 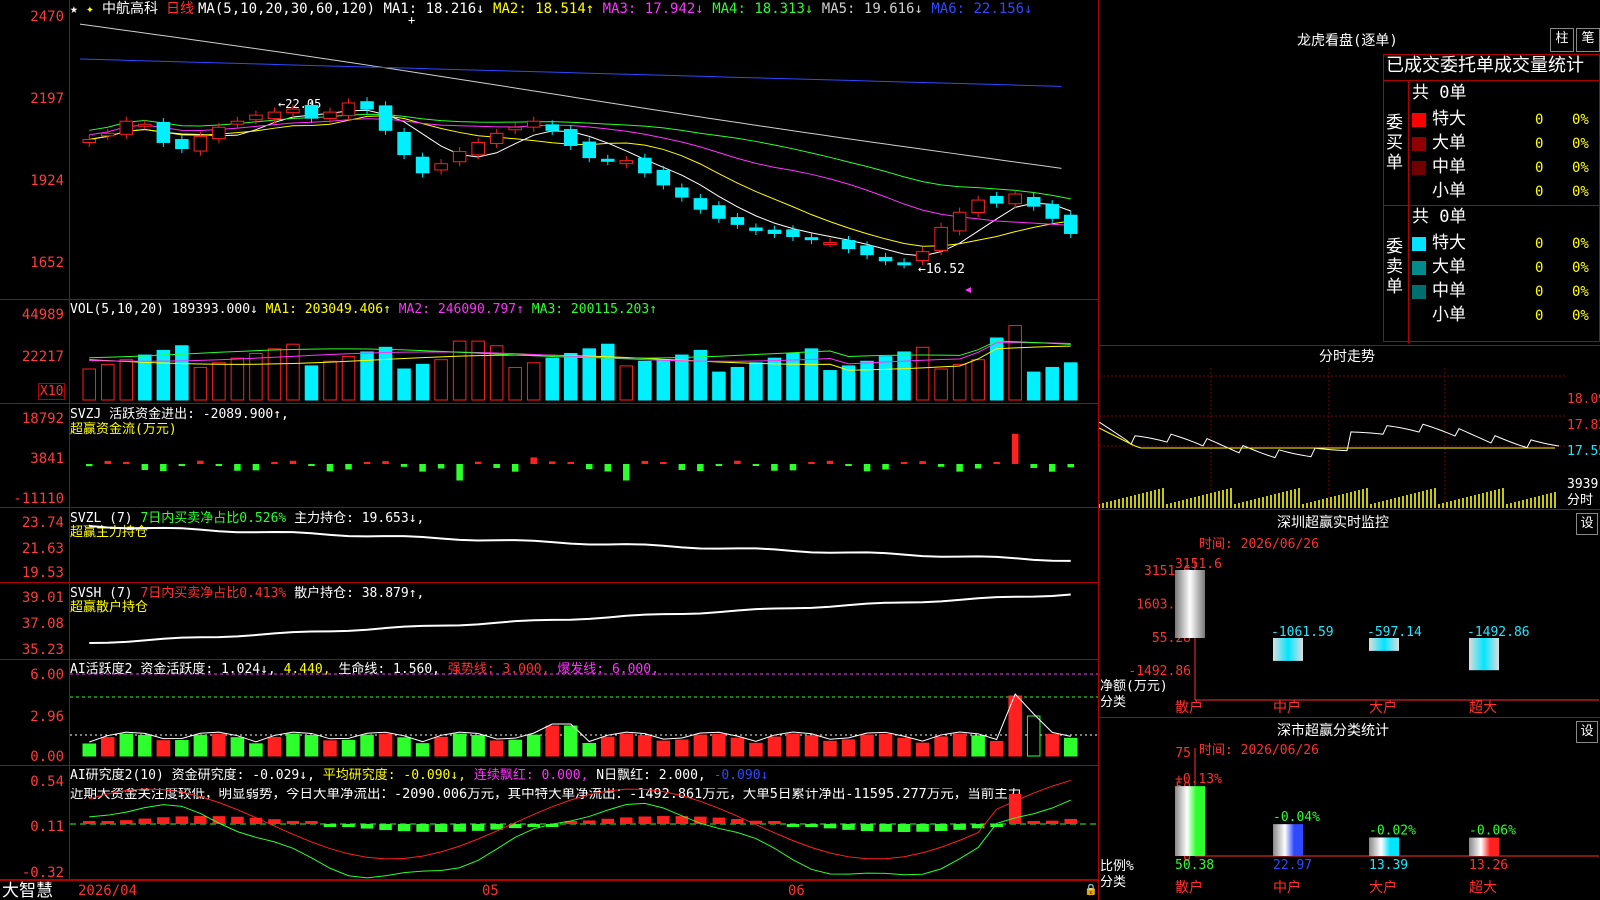 What do you see at coordinates (1419, 192) in the screenshot?
I see `legend-swatch` at bounding box center [1419, 192].